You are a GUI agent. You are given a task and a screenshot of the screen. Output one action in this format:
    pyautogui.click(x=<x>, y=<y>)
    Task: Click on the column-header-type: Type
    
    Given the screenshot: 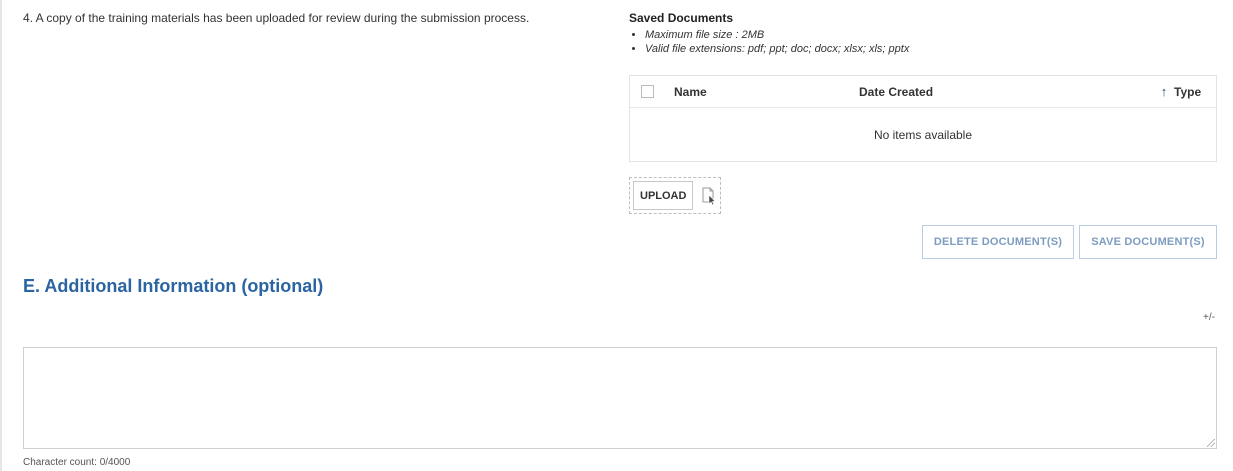 What is the action you would take?
    pyautogui.click(x=1195, y=92)
    